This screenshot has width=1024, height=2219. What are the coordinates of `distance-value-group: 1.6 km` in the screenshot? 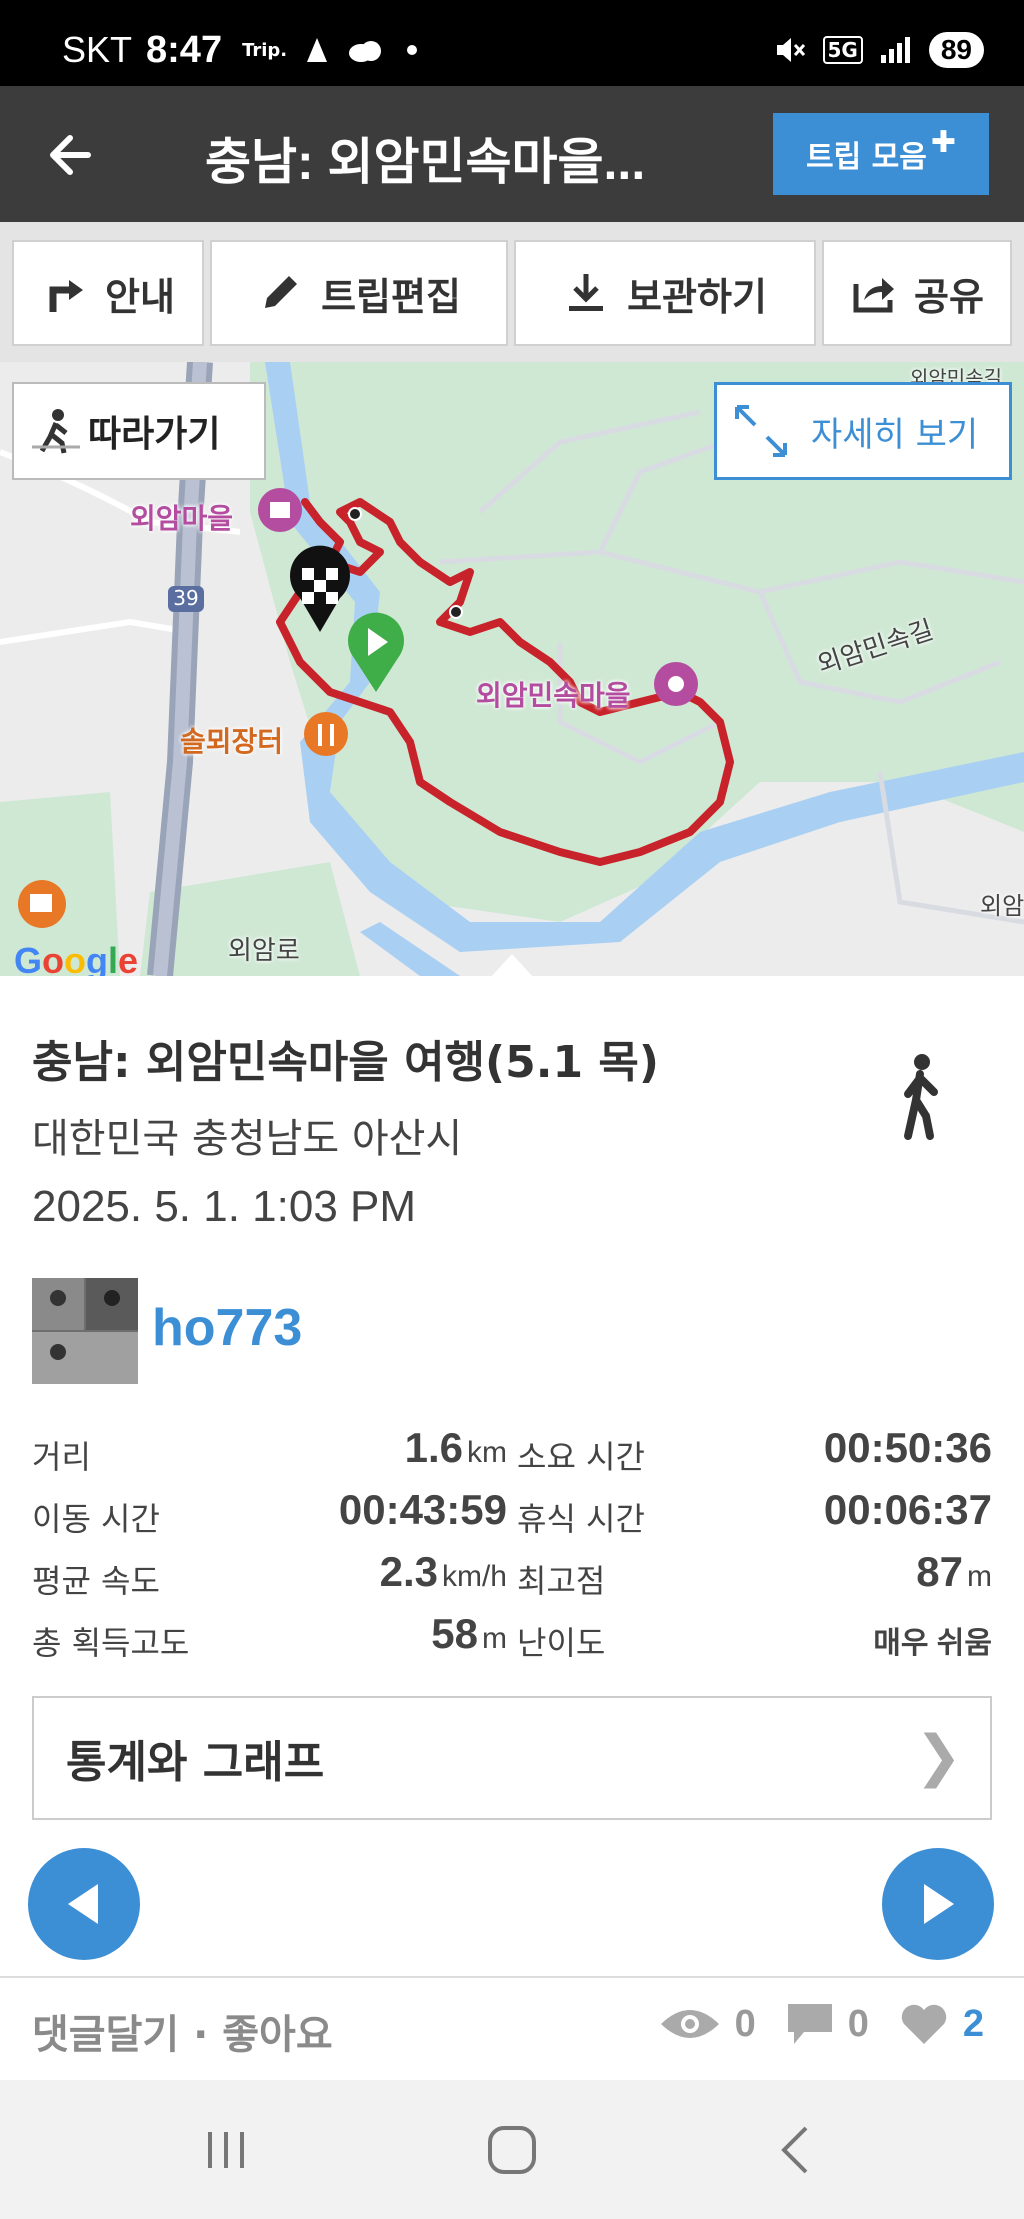 It's located at (456, 1448).